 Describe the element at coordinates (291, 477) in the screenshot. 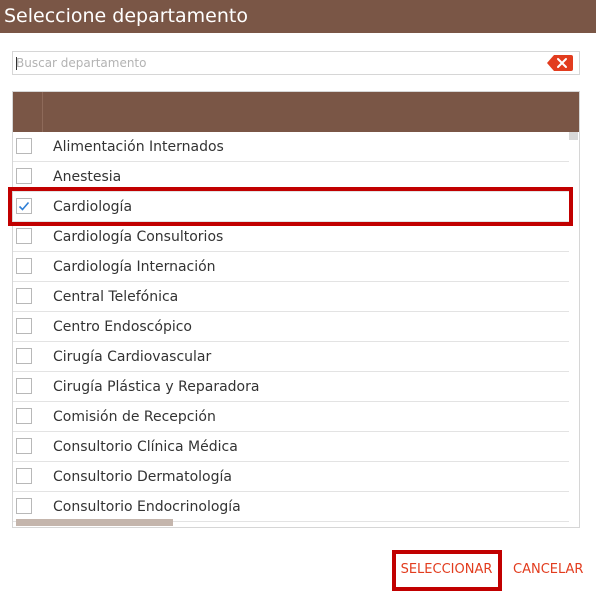

I see `list-item: Consultorio Dermatología` at that location.